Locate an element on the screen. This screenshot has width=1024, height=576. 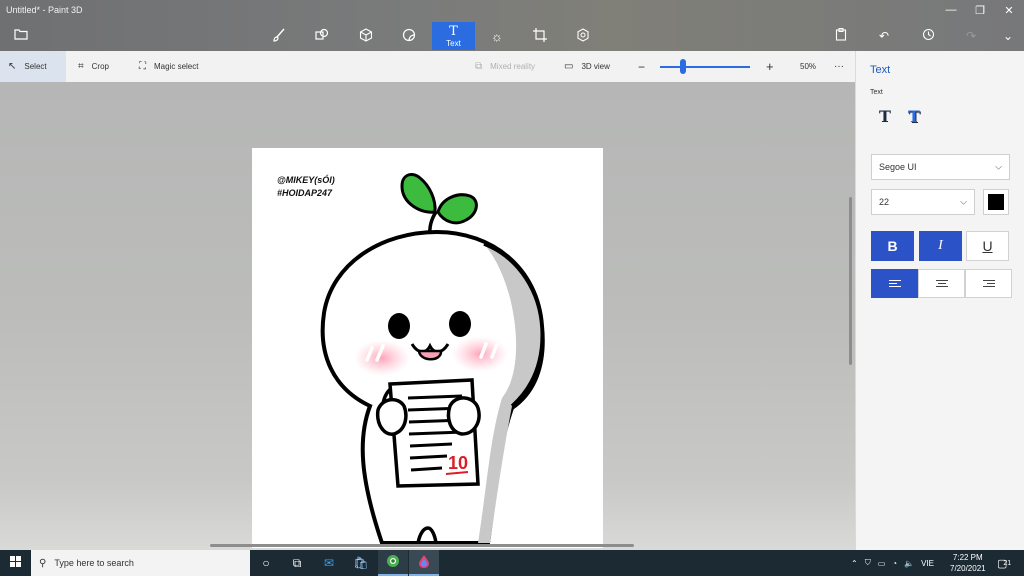
paint3d-app is located at coordinates (424, 563).